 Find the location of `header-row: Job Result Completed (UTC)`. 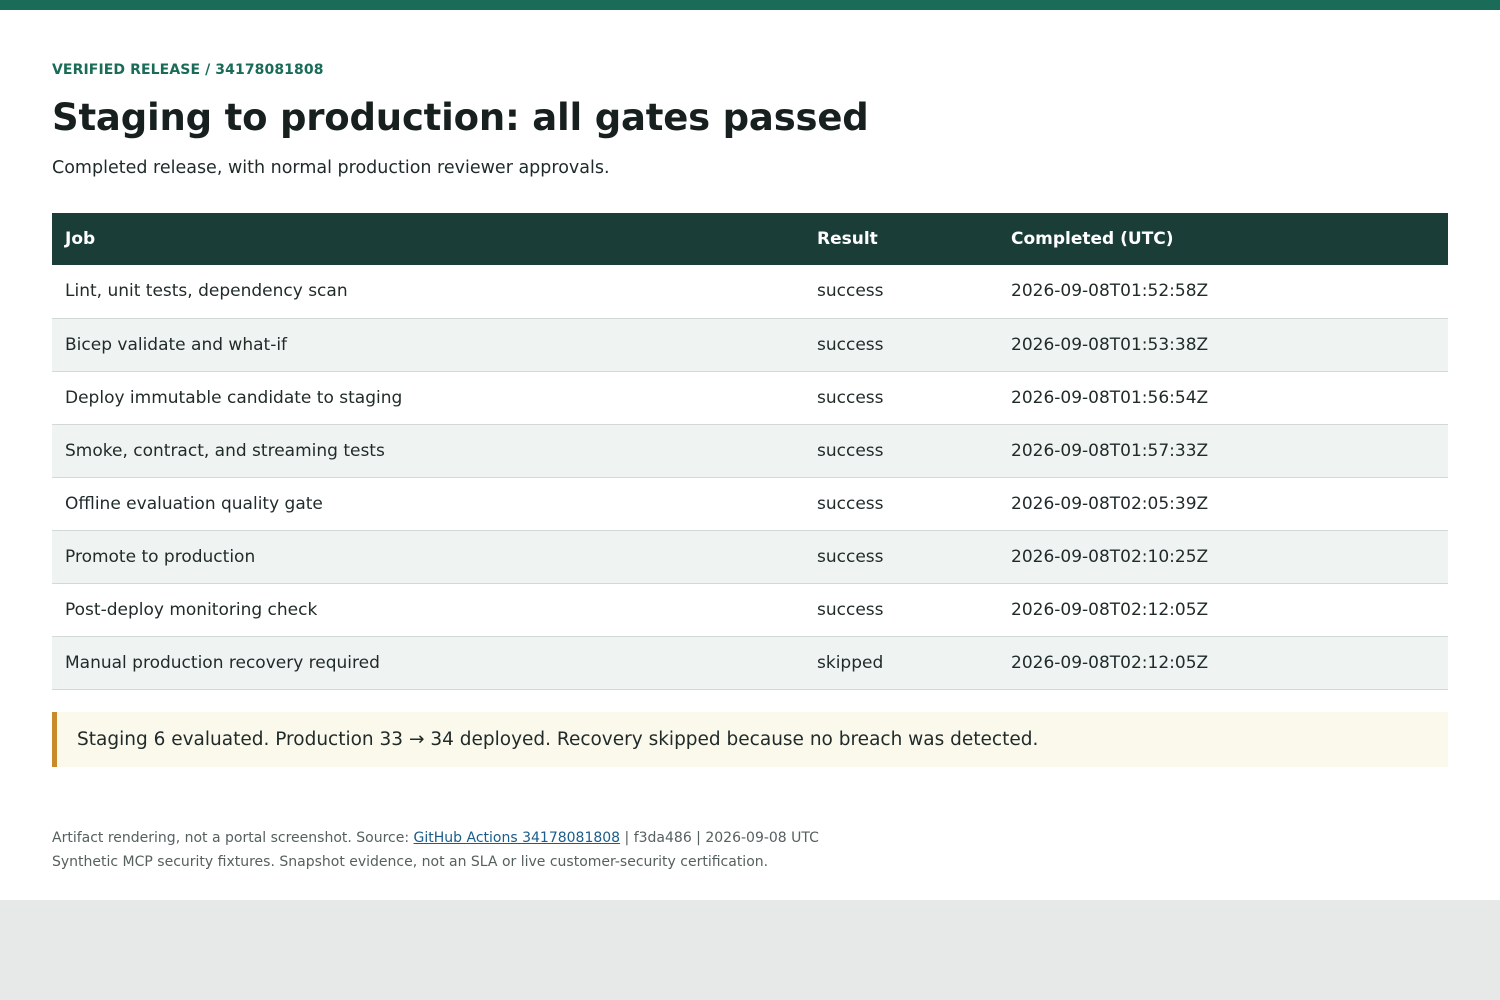

header-row: Job Result Completed (UTC) is located at coordinates (750, 239).